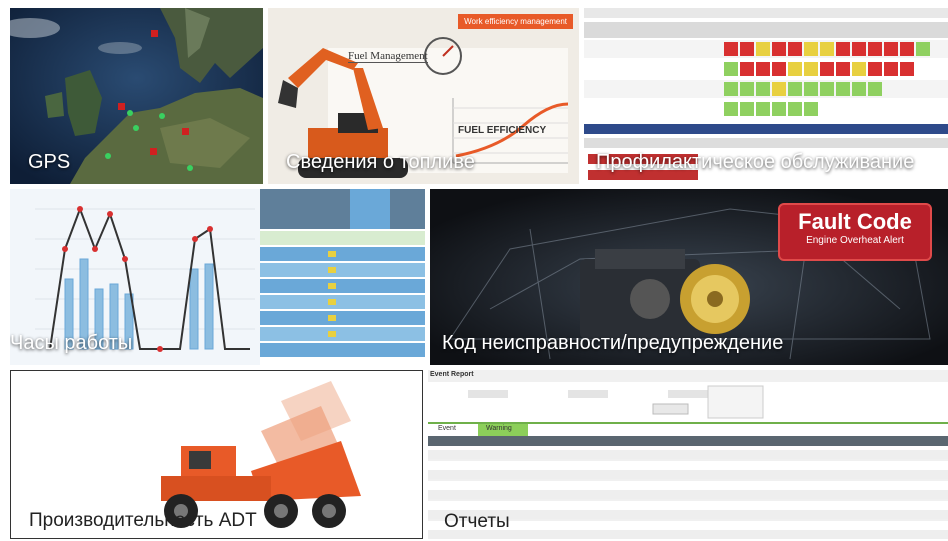 This screenshot has width=948, height=541. Describe the element at coordinates (136, 96) in the screenshot. I see `tile-gps: GPS` at that location.